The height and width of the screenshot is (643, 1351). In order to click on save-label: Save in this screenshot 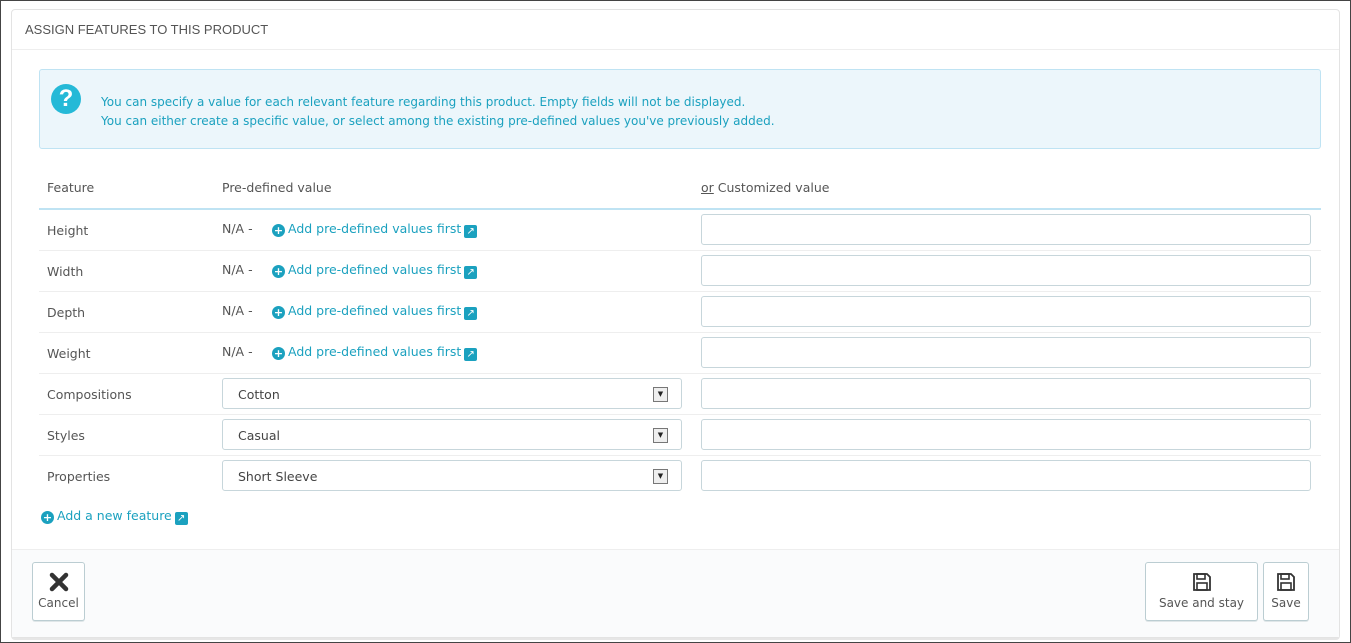, I will do `click(1286, 603)`.